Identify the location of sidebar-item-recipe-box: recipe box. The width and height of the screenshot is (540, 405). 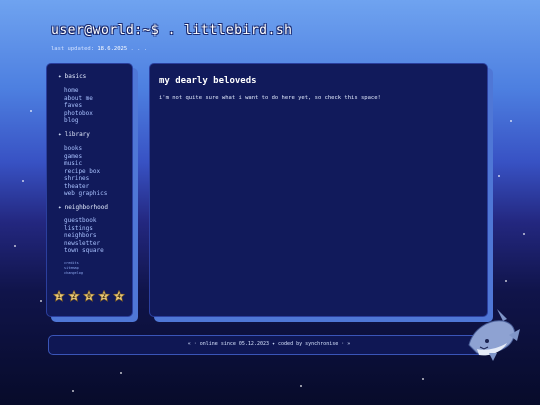
(82, 172).